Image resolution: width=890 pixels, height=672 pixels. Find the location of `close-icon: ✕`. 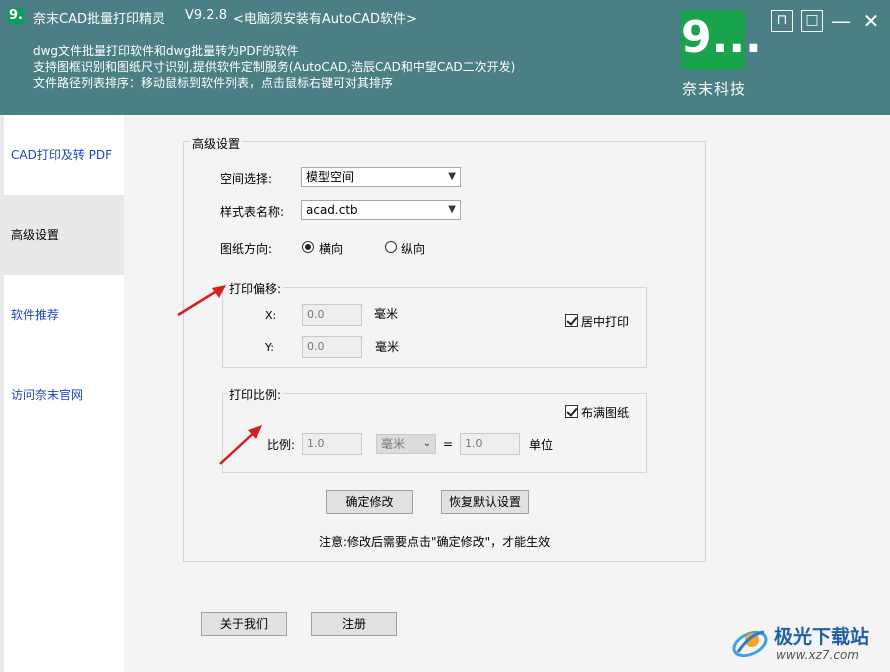

close-icon: ✕ is located at coordinates (871, 21).